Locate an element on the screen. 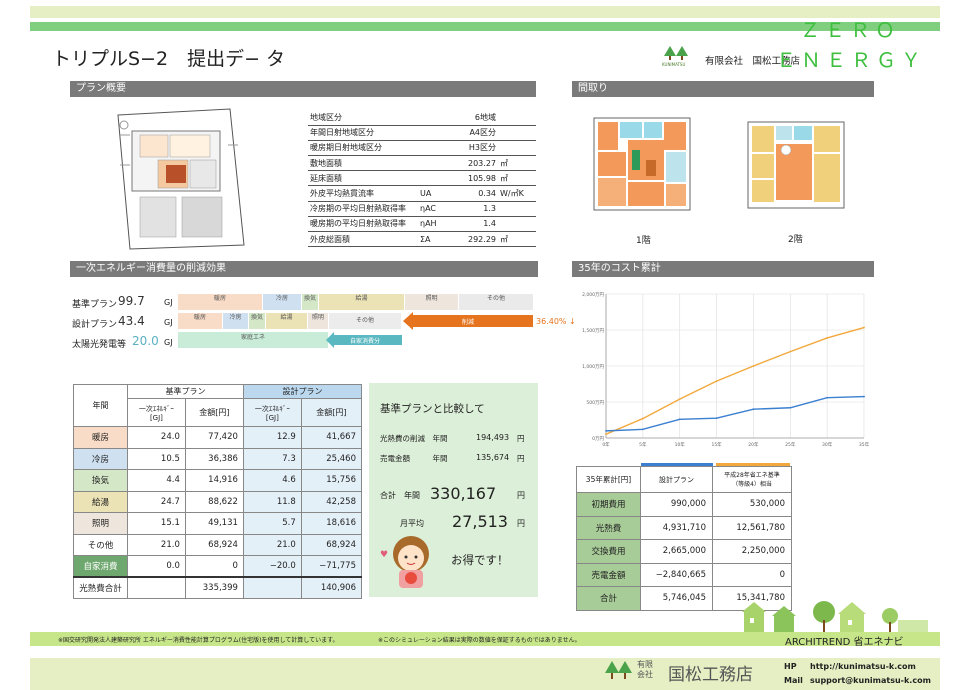  compare-sum-label: 合計 年間 is located at coordinates (400, 495).